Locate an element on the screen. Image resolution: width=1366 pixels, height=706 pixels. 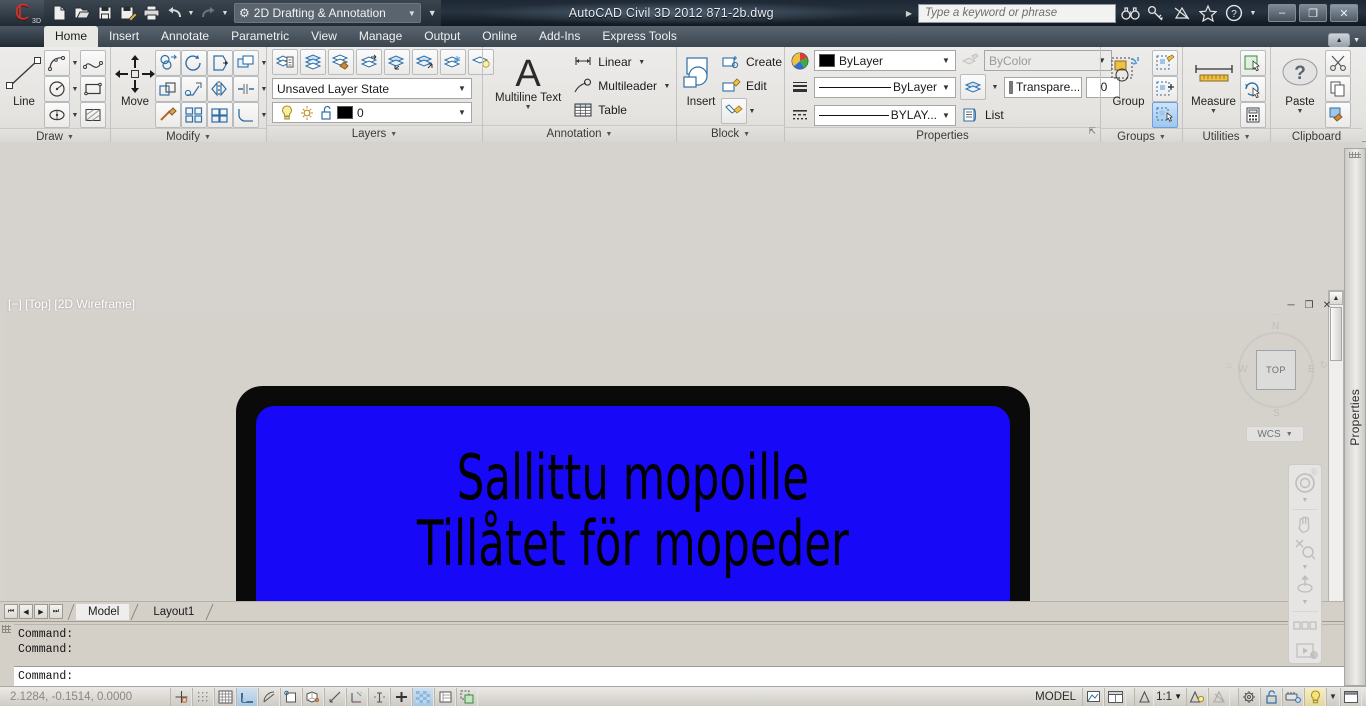
layout-tab-model: Model is located at coordinates (103, 611).